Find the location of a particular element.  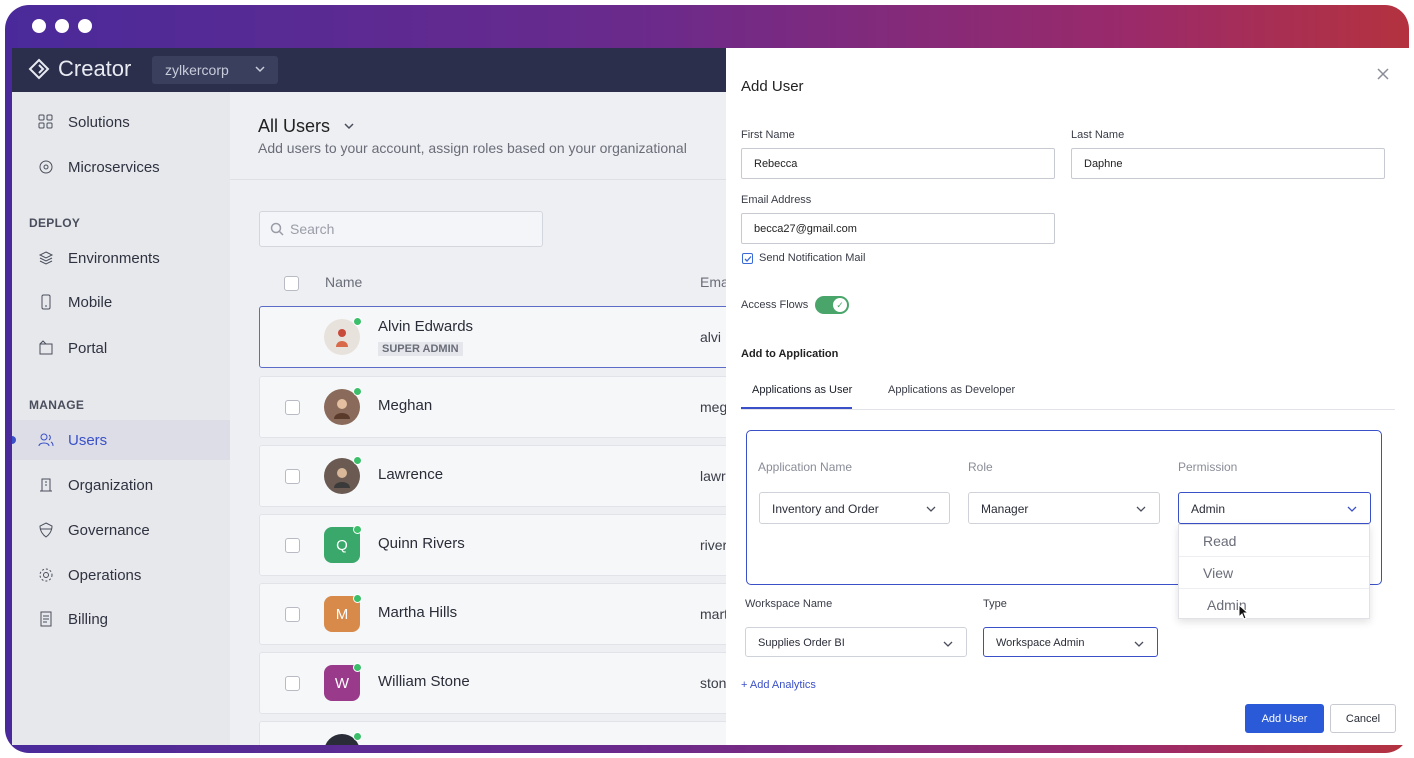

workspace-name-label: Workspace Name is located at coordinates (789, 604).